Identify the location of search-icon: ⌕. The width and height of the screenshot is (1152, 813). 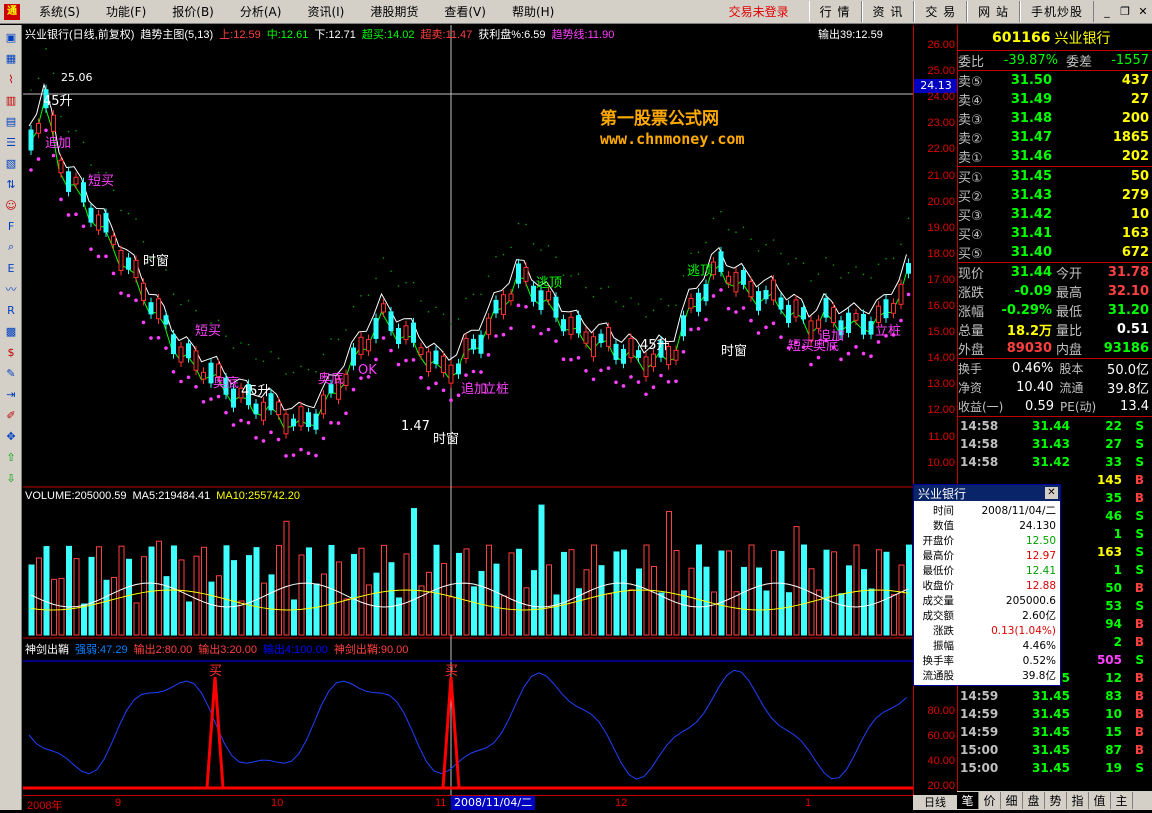
(11, 247).